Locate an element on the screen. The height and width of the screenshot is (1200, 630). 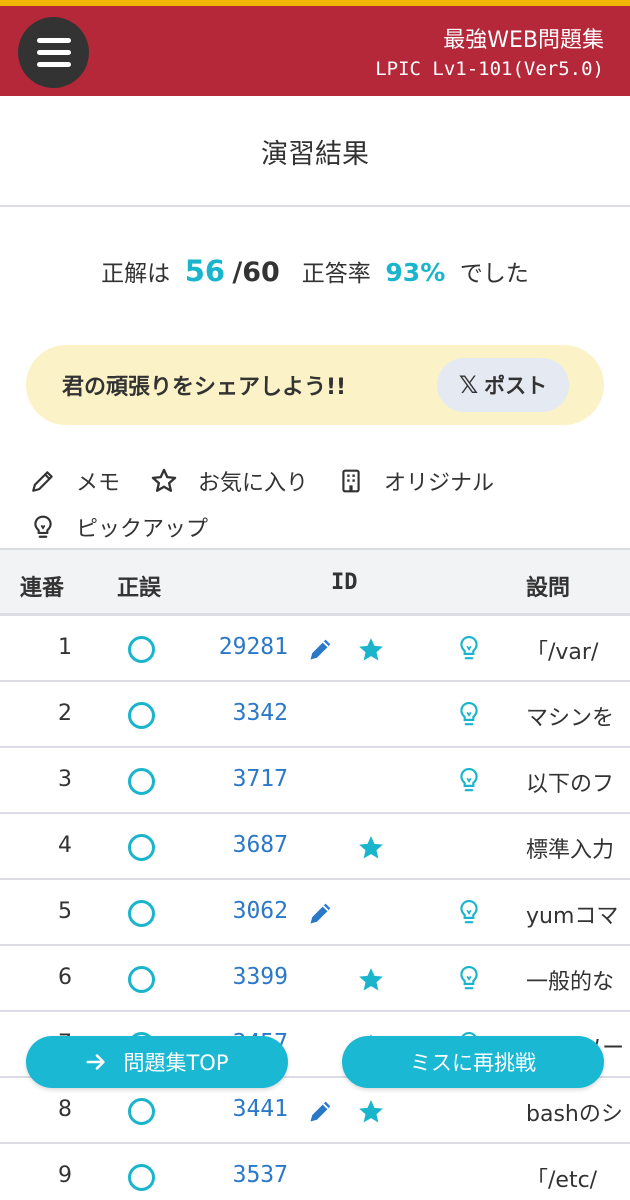
pencil-icon is located at coordinates (42, 481).